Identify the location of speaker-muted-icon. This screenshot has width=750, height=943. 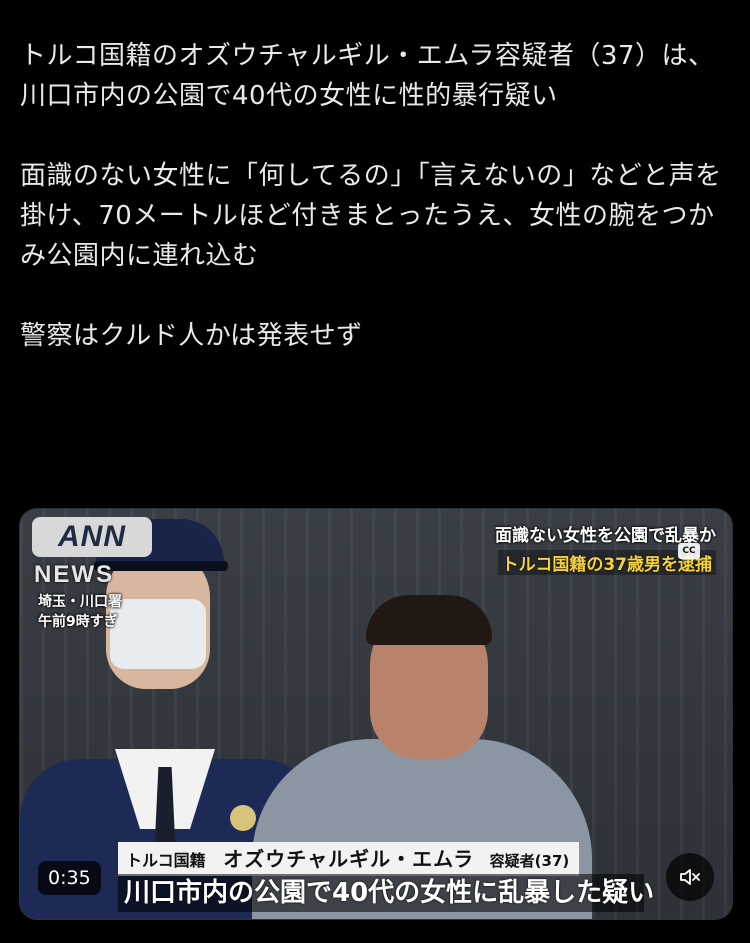
(690, 877).